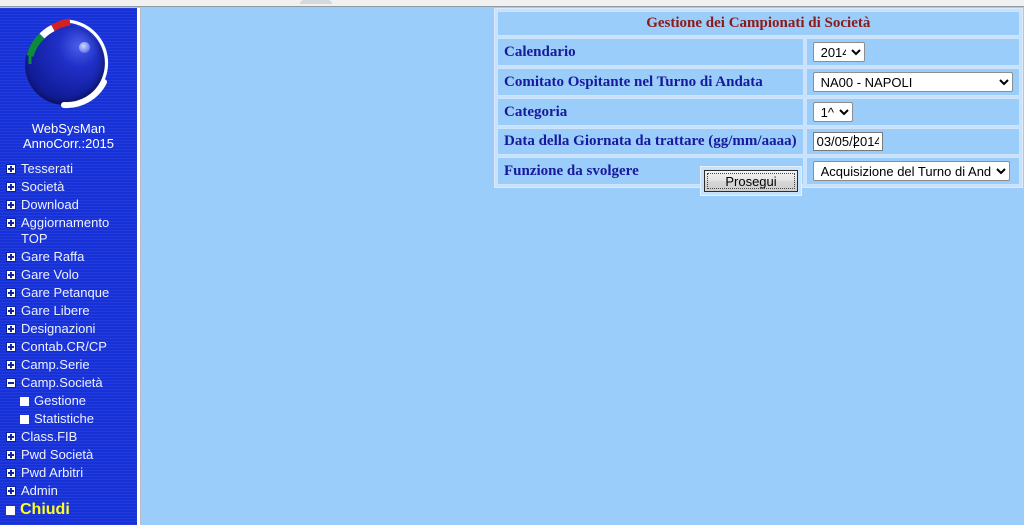 Image resolution: width=1024 pixels, height=525 pixels. What do you see at coordinates (49, 436) in the screenshot?
I see `sidebar-item-label: Class.FIB` at bounding box center [49, 436].